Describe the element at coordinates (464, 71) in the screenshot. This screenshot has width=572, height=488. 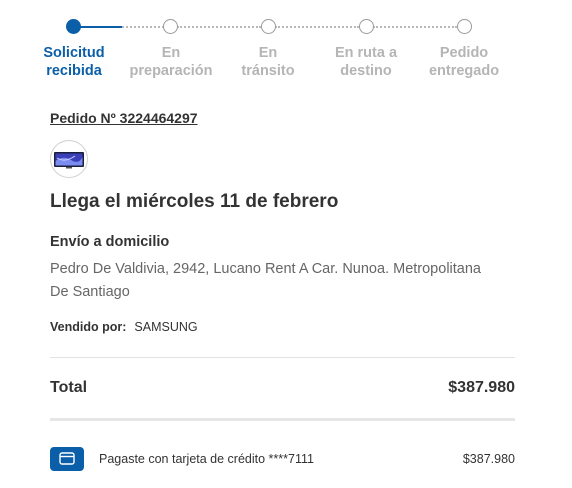
I see `step-label-line: entregado` at that location.